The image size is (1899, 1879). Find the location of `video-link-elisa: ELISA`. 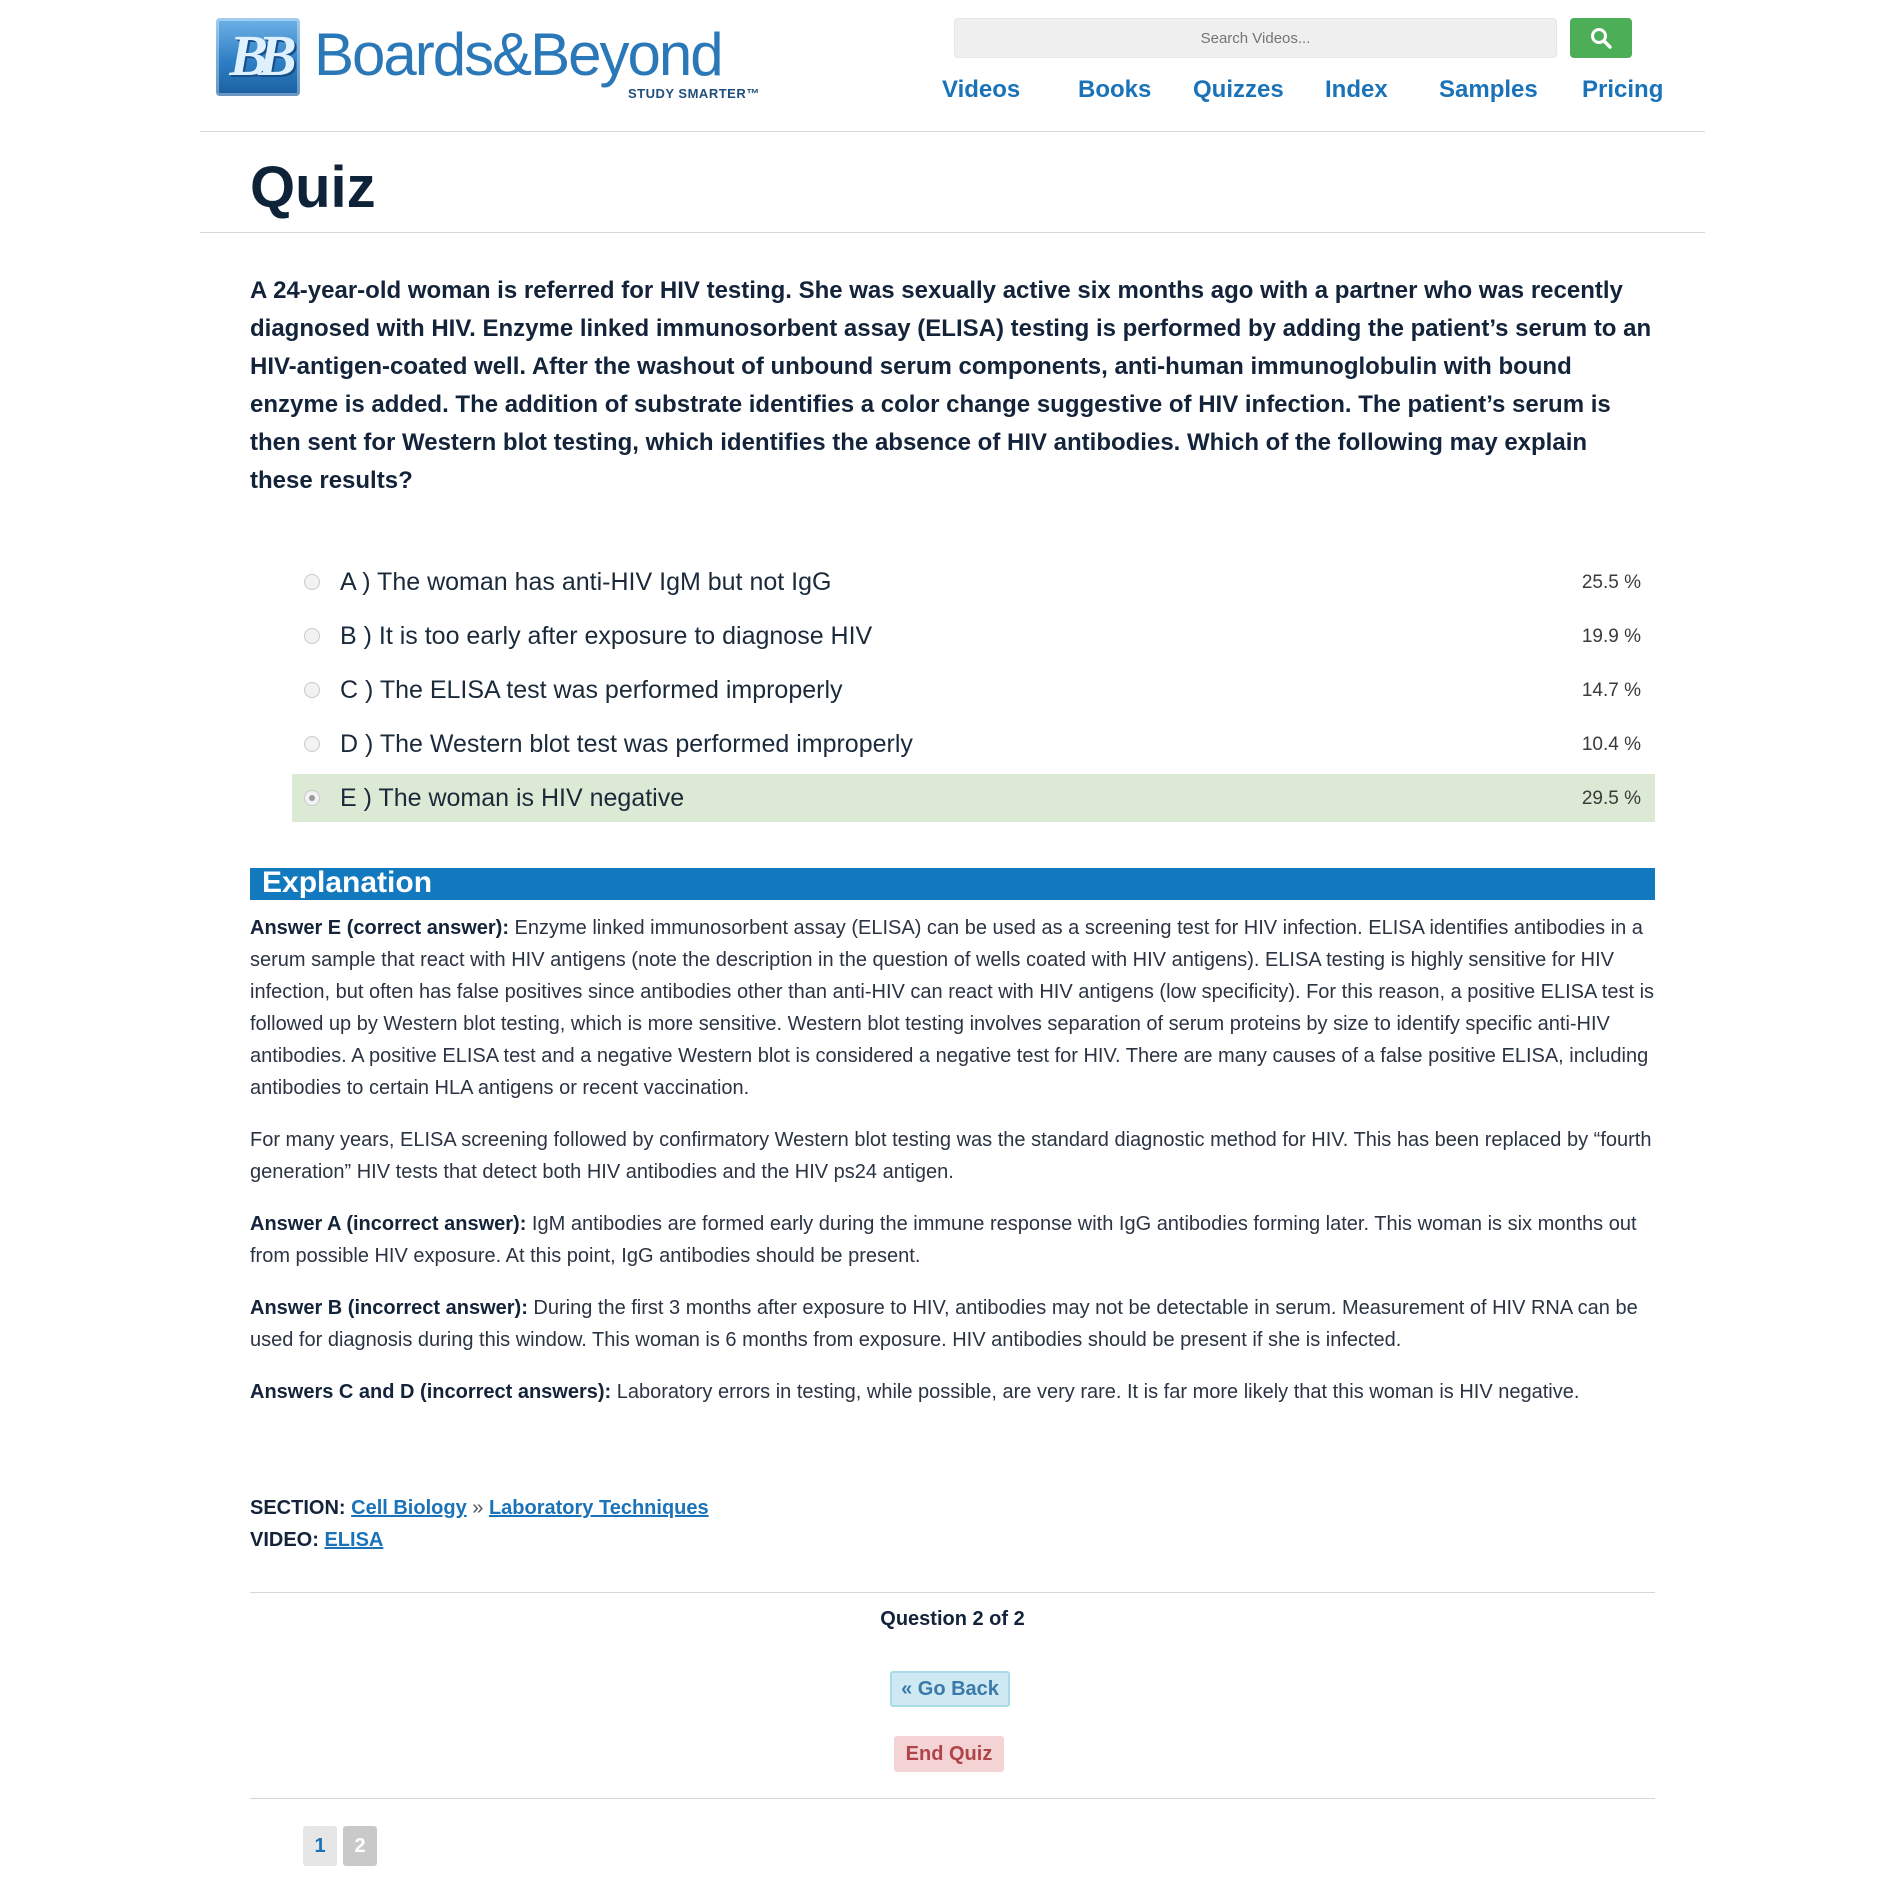

video-link-elisa: ELISA is located at coordinates (353, 1540).